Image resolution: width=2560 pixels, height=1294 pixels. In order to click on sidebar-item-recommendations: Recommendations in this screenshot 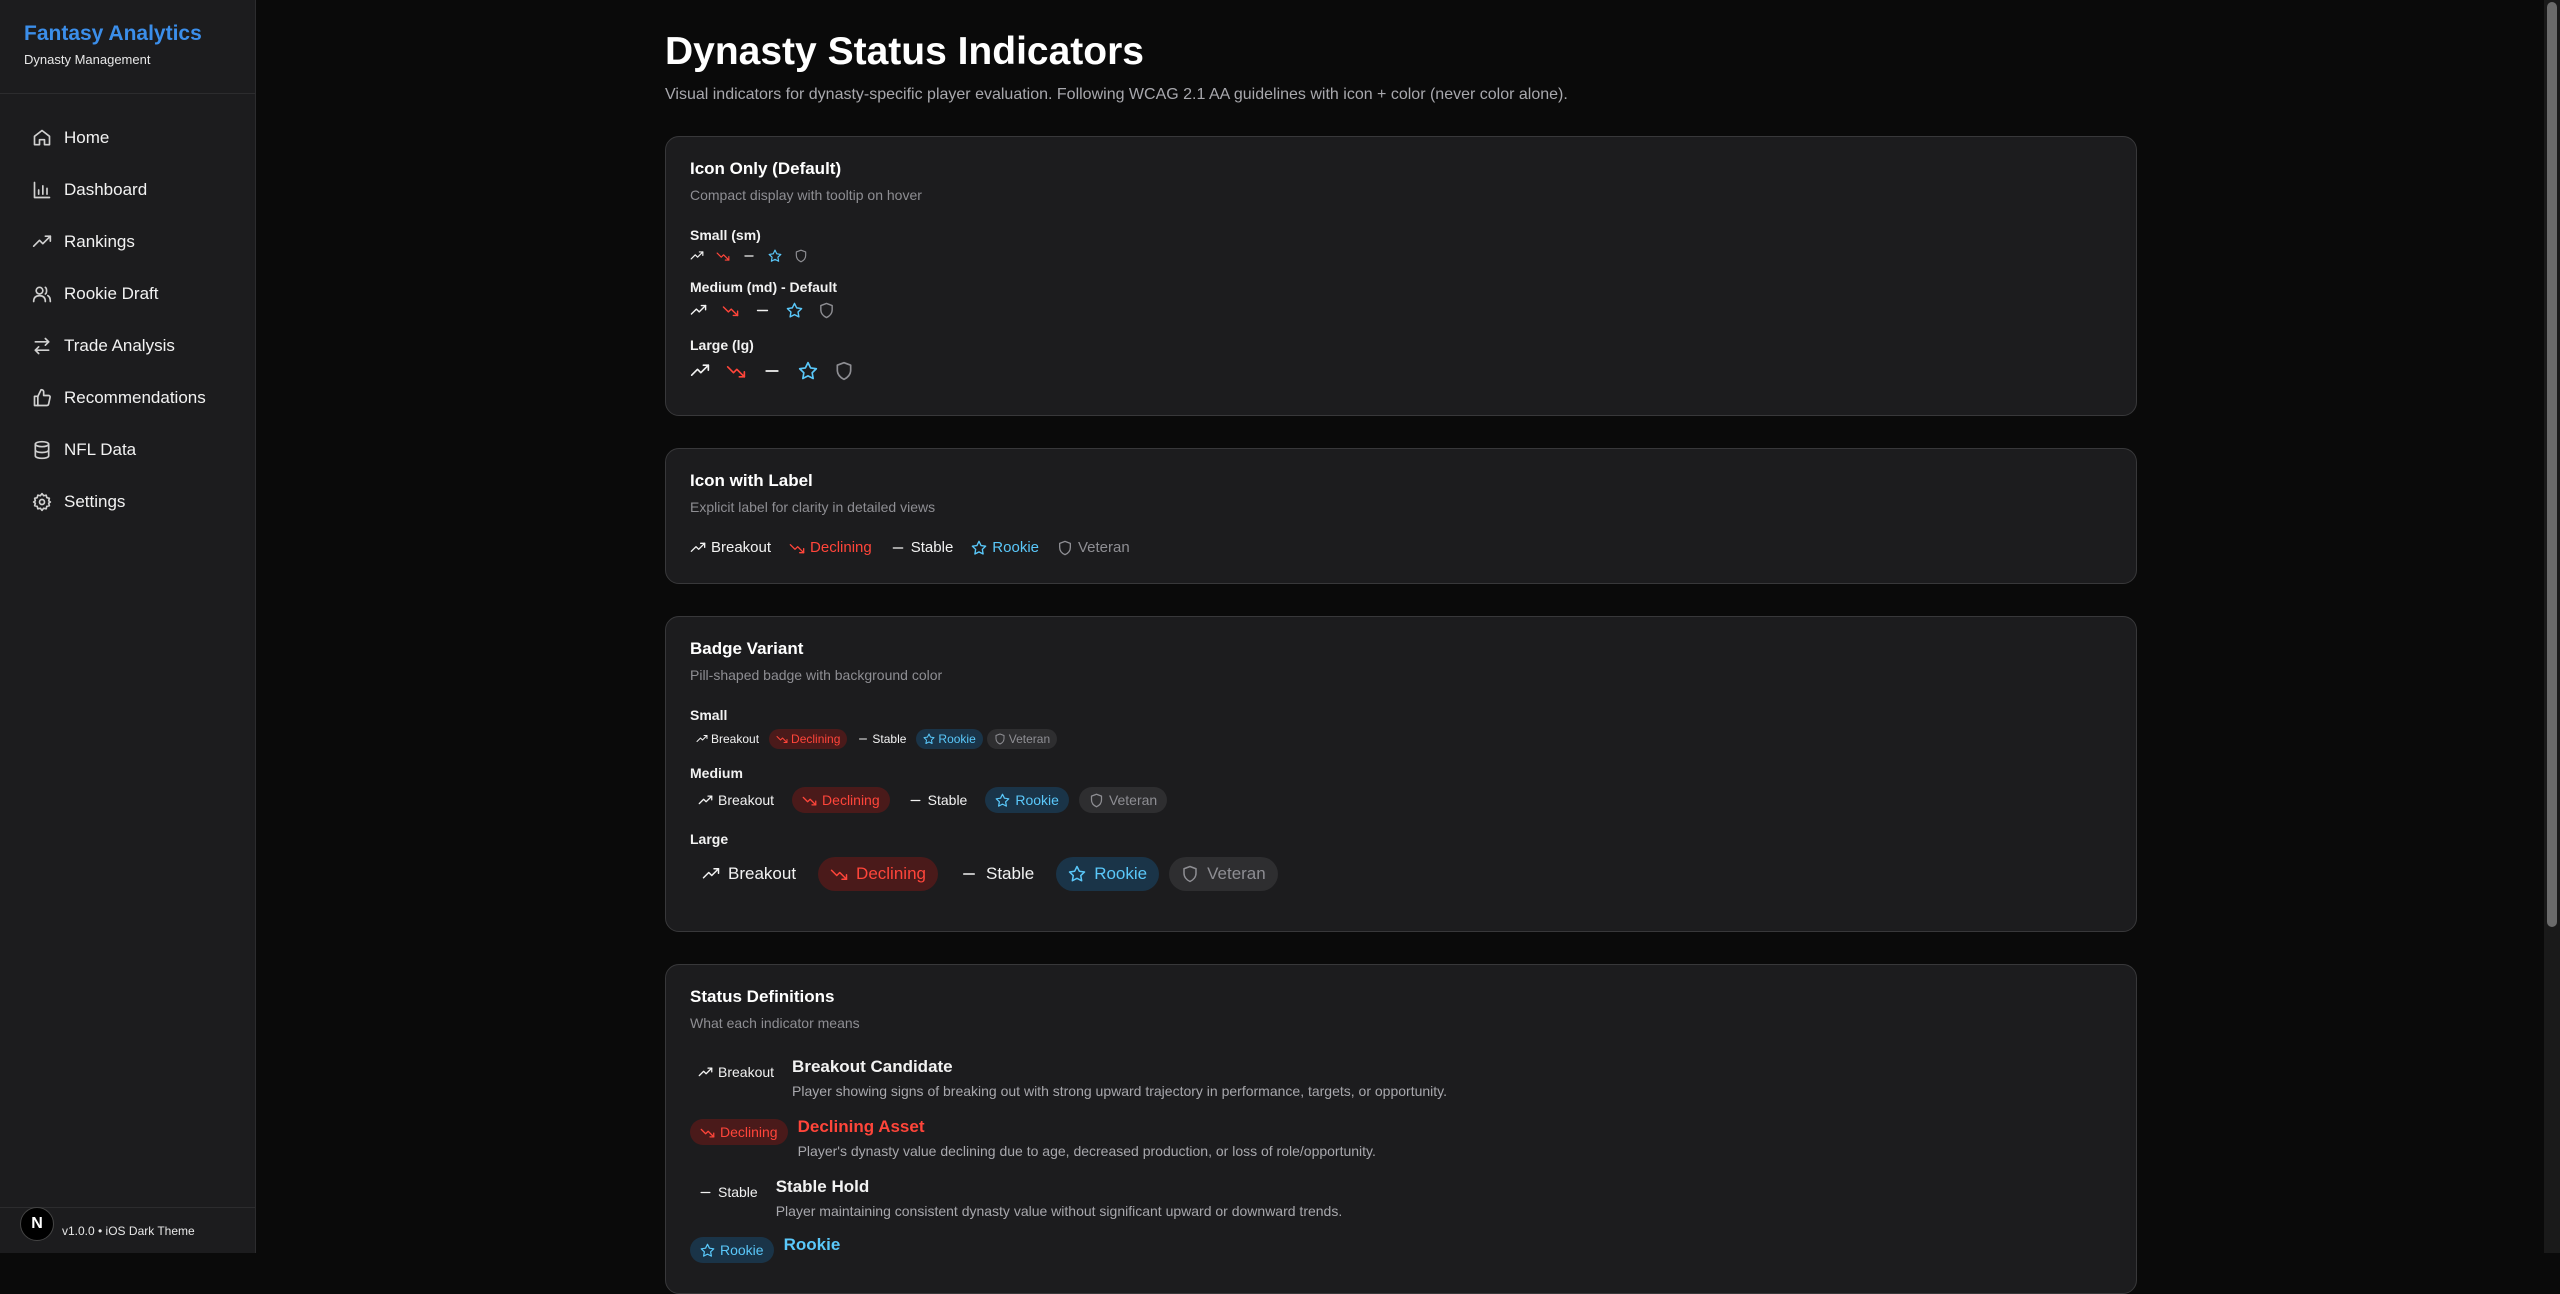, I will do `click(127, 398)`.